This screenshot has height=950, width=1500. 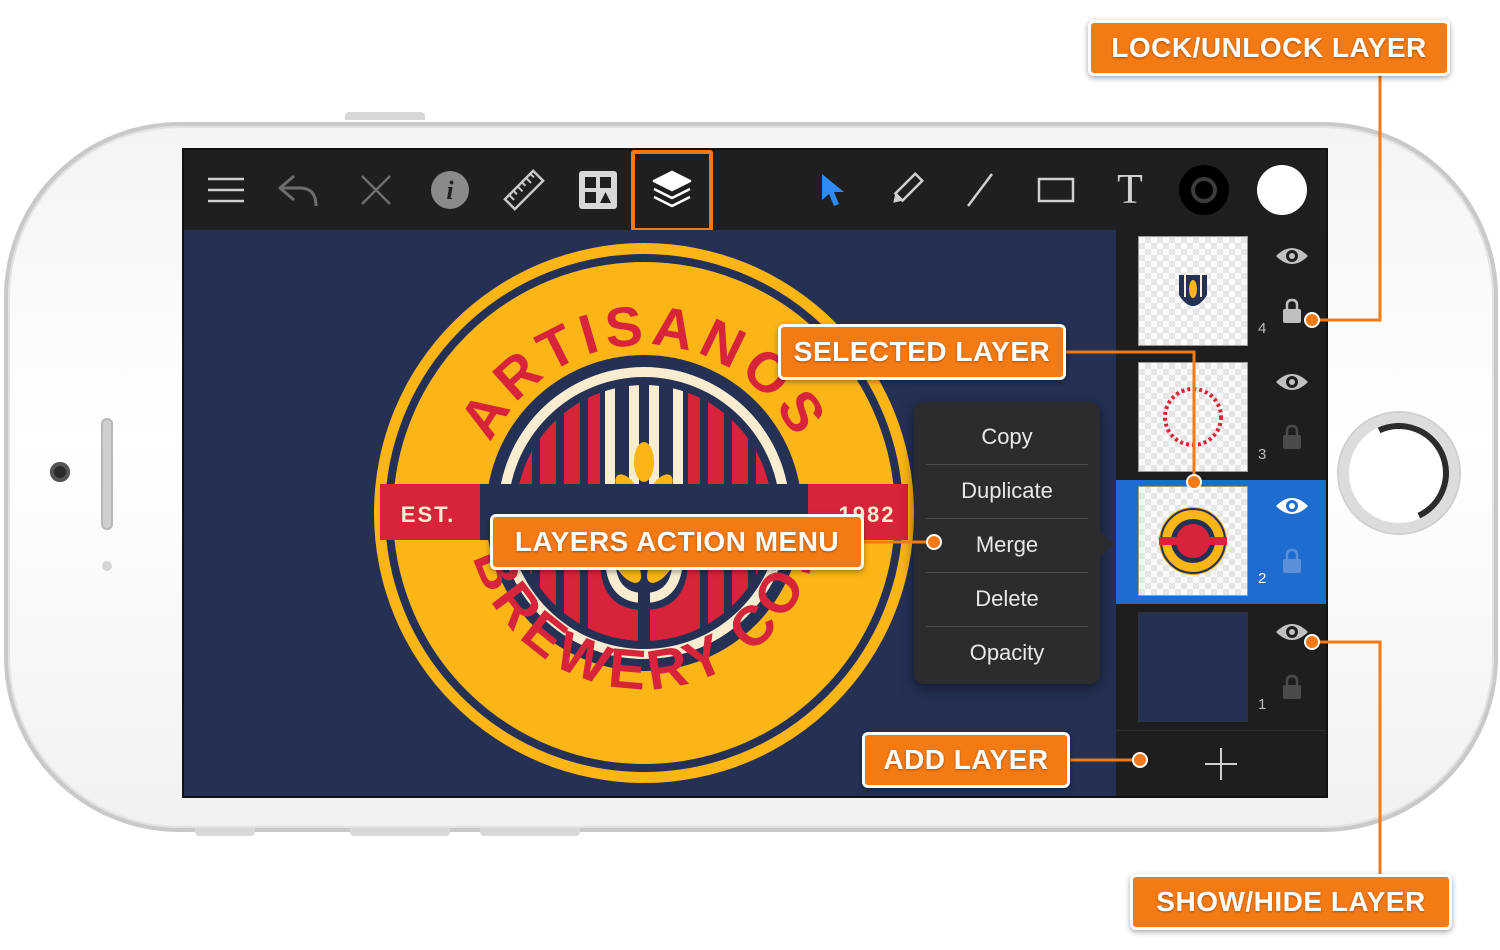 I want to click on callout-layers-action-menu: LAYERS ACTION MENU, so click(x=677, y=542).